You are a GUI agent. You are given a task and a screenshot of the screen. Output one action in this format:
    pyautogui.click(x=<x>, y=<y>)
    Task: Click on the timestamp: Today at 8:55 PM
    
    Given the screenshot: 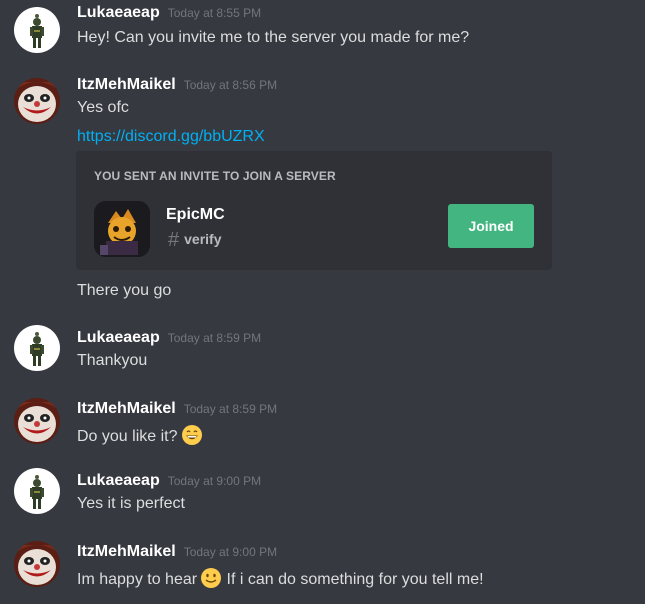 What is the action you would take?
    pyautogui.click(x=214, y=13)
    